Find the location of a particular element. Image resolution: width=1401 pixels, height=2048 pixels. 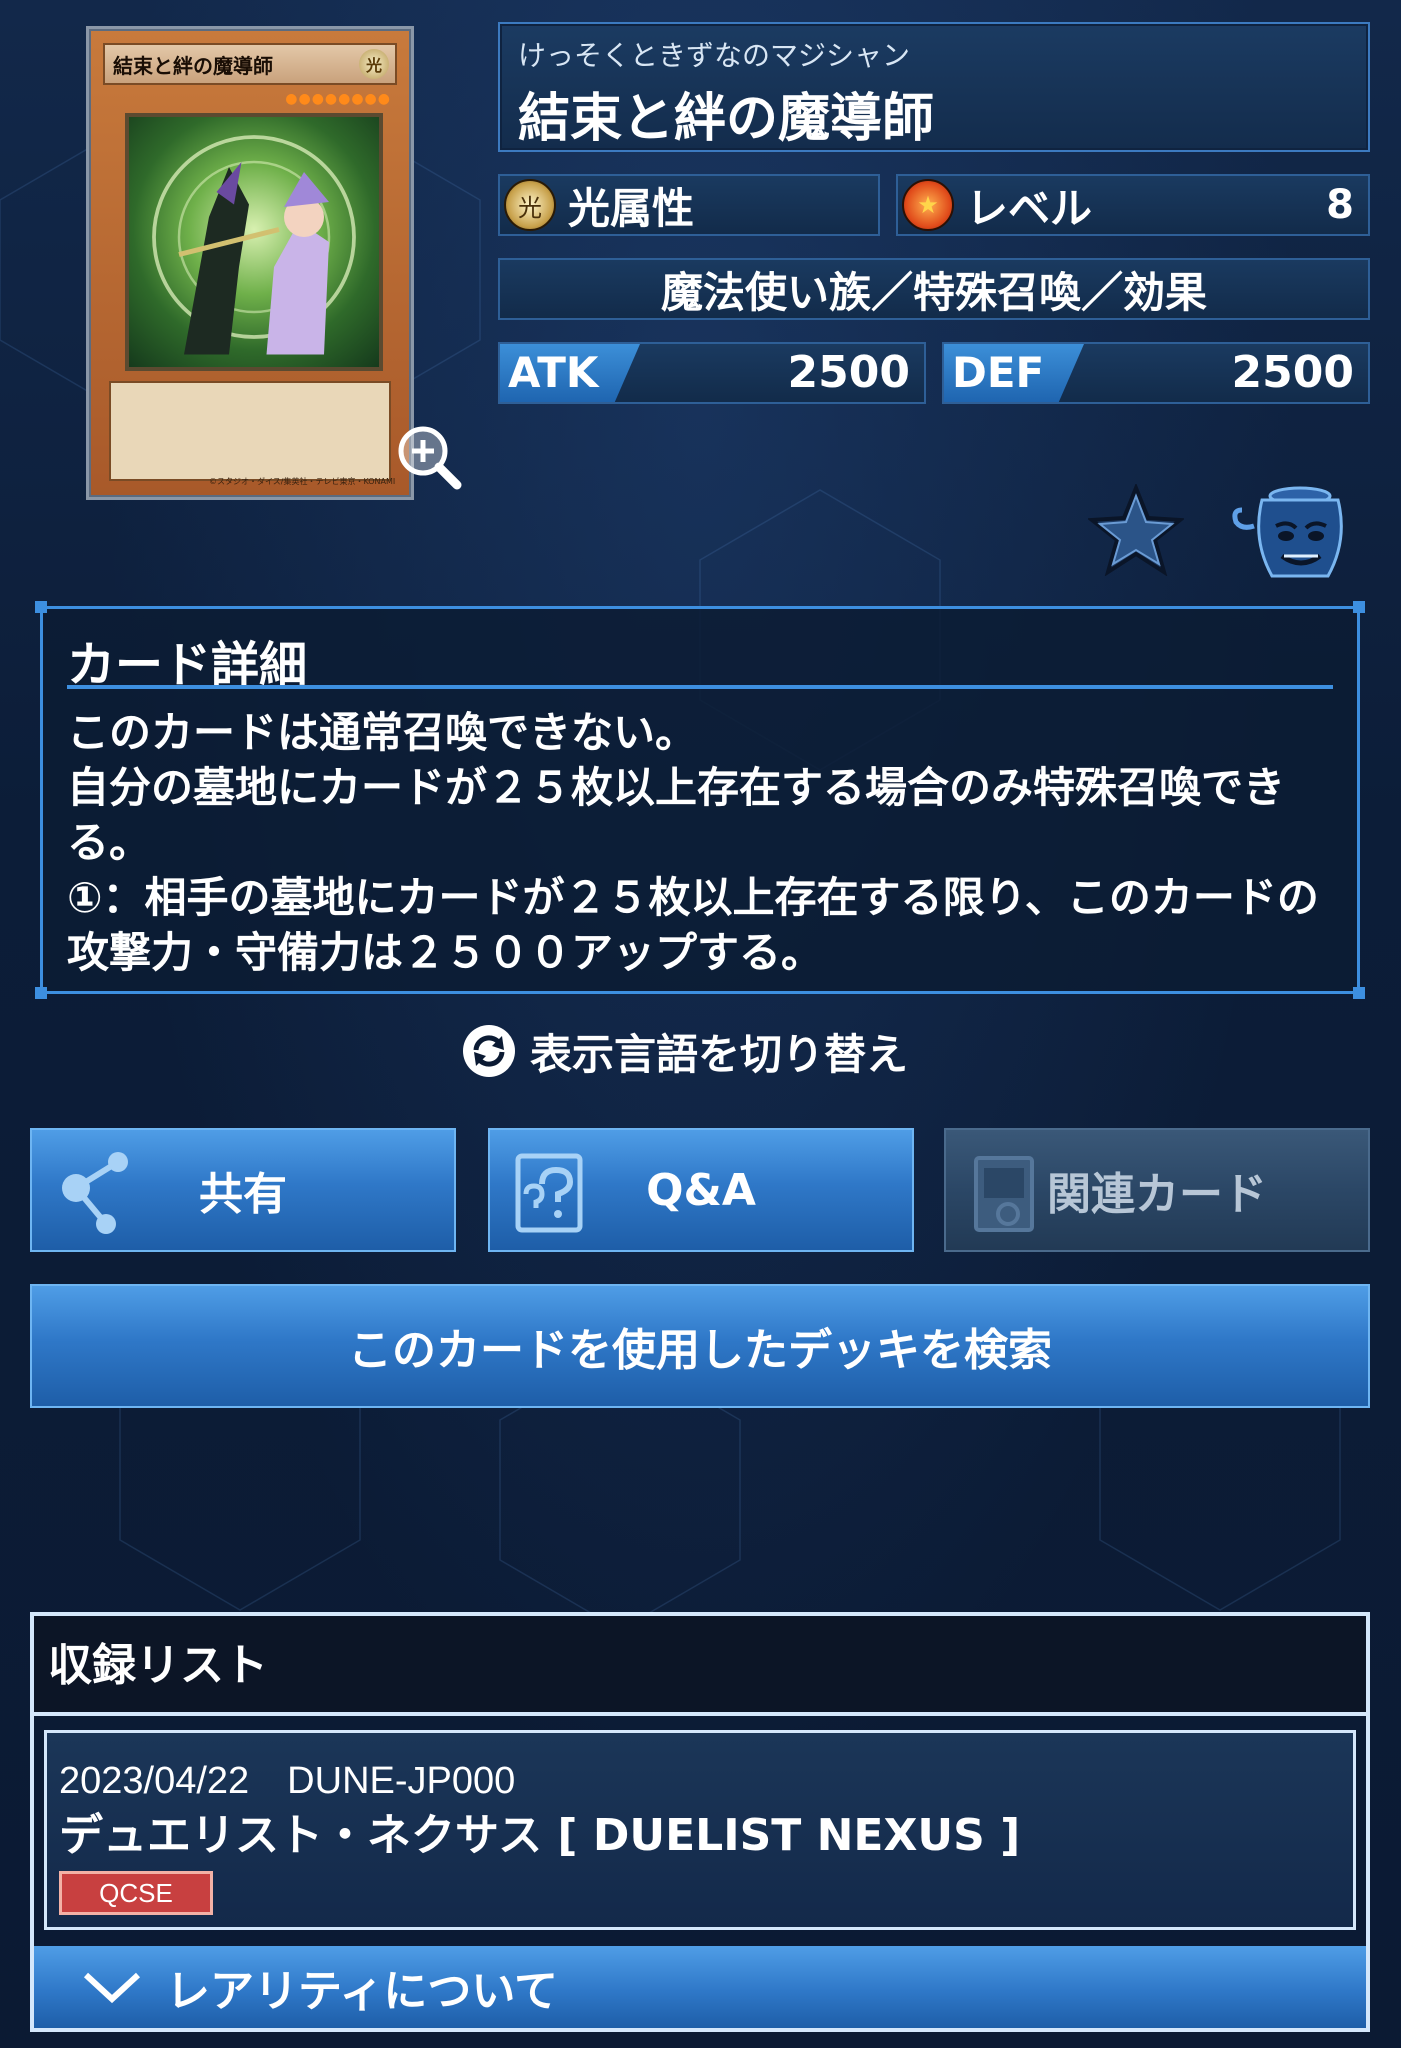

qa-icon is located at coordinates (549, 1193).